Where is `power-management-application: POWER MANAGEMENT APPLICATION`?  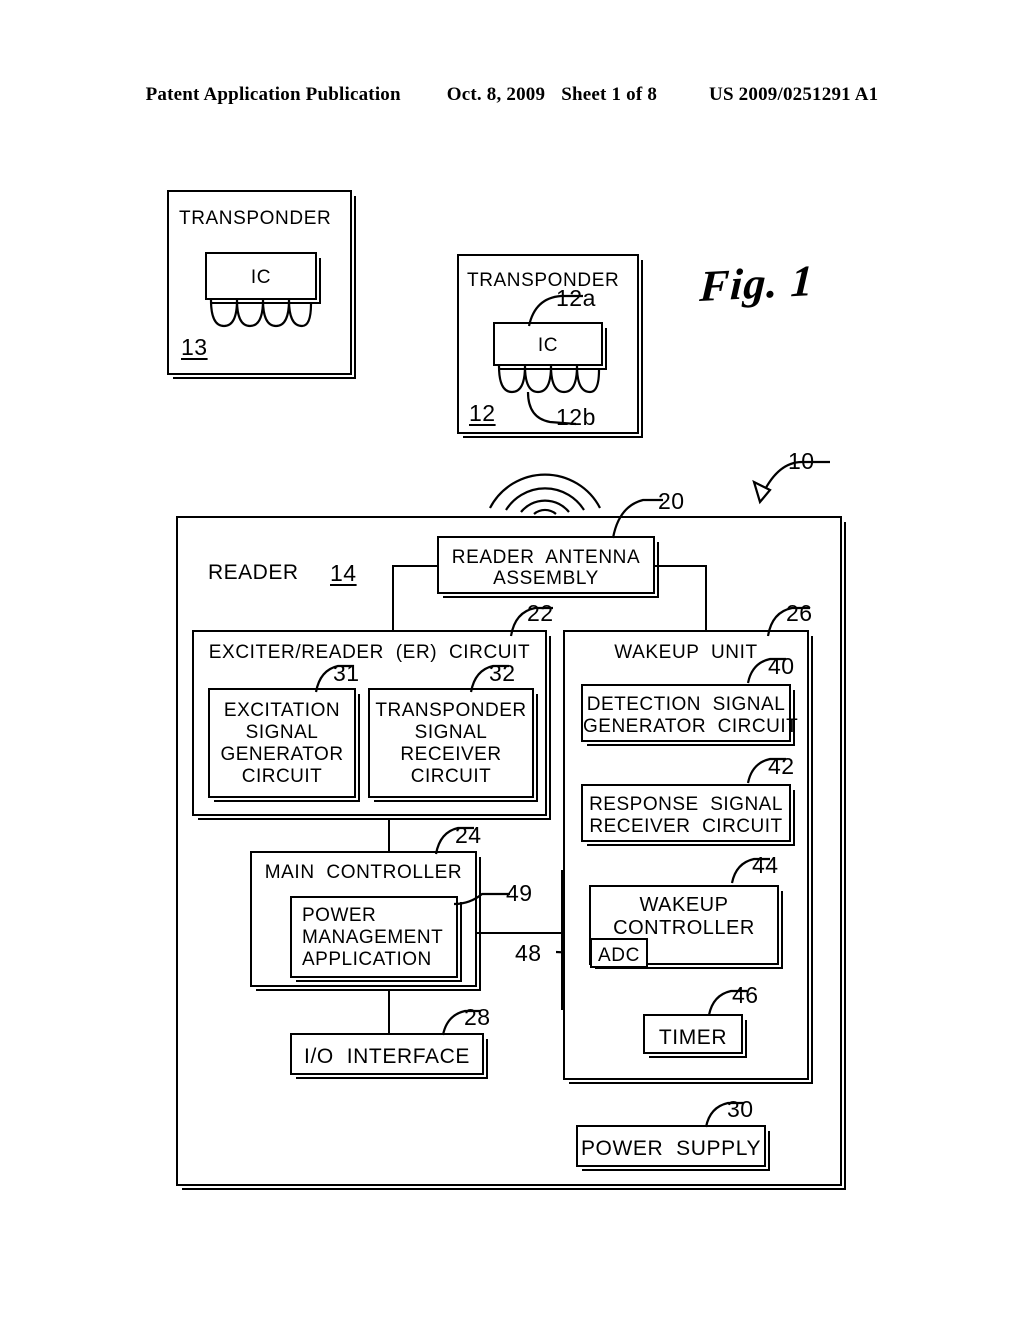 power-management-application: POWER MANAGEMENT APPLICATION is located at coordinates (376, 939).